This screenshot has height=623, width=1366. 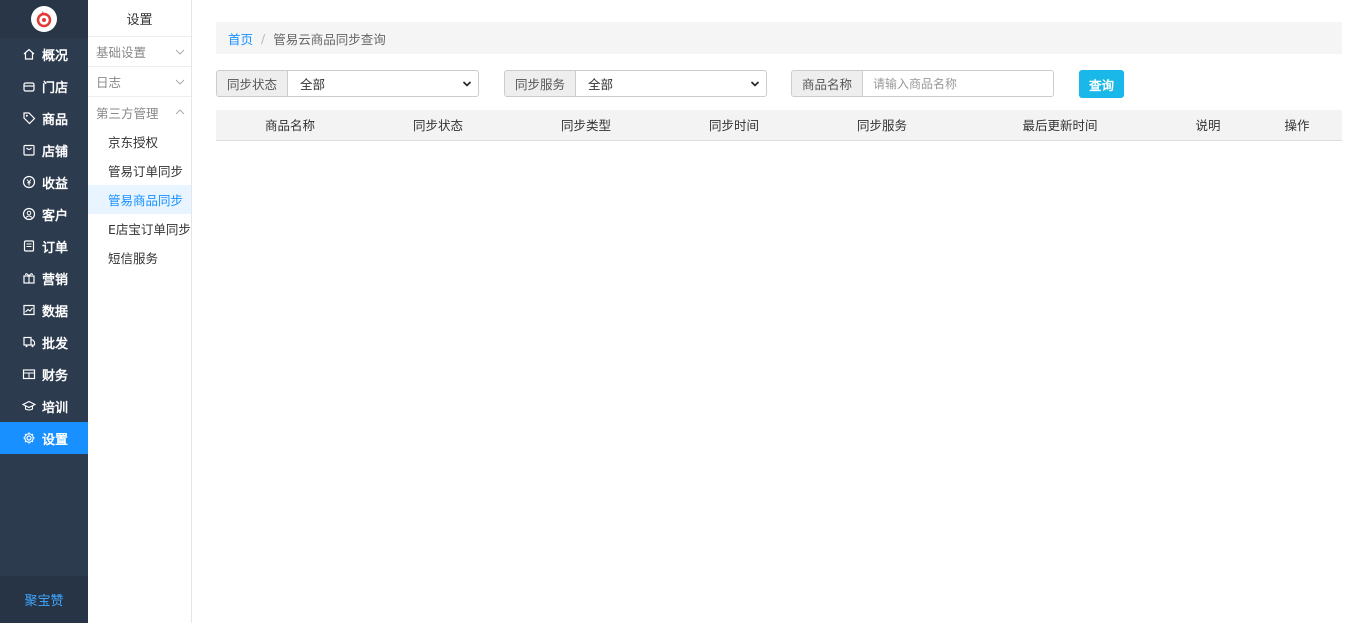 I want to click on column-header-sync-service: 同步服务, so click(x=882, y=125).